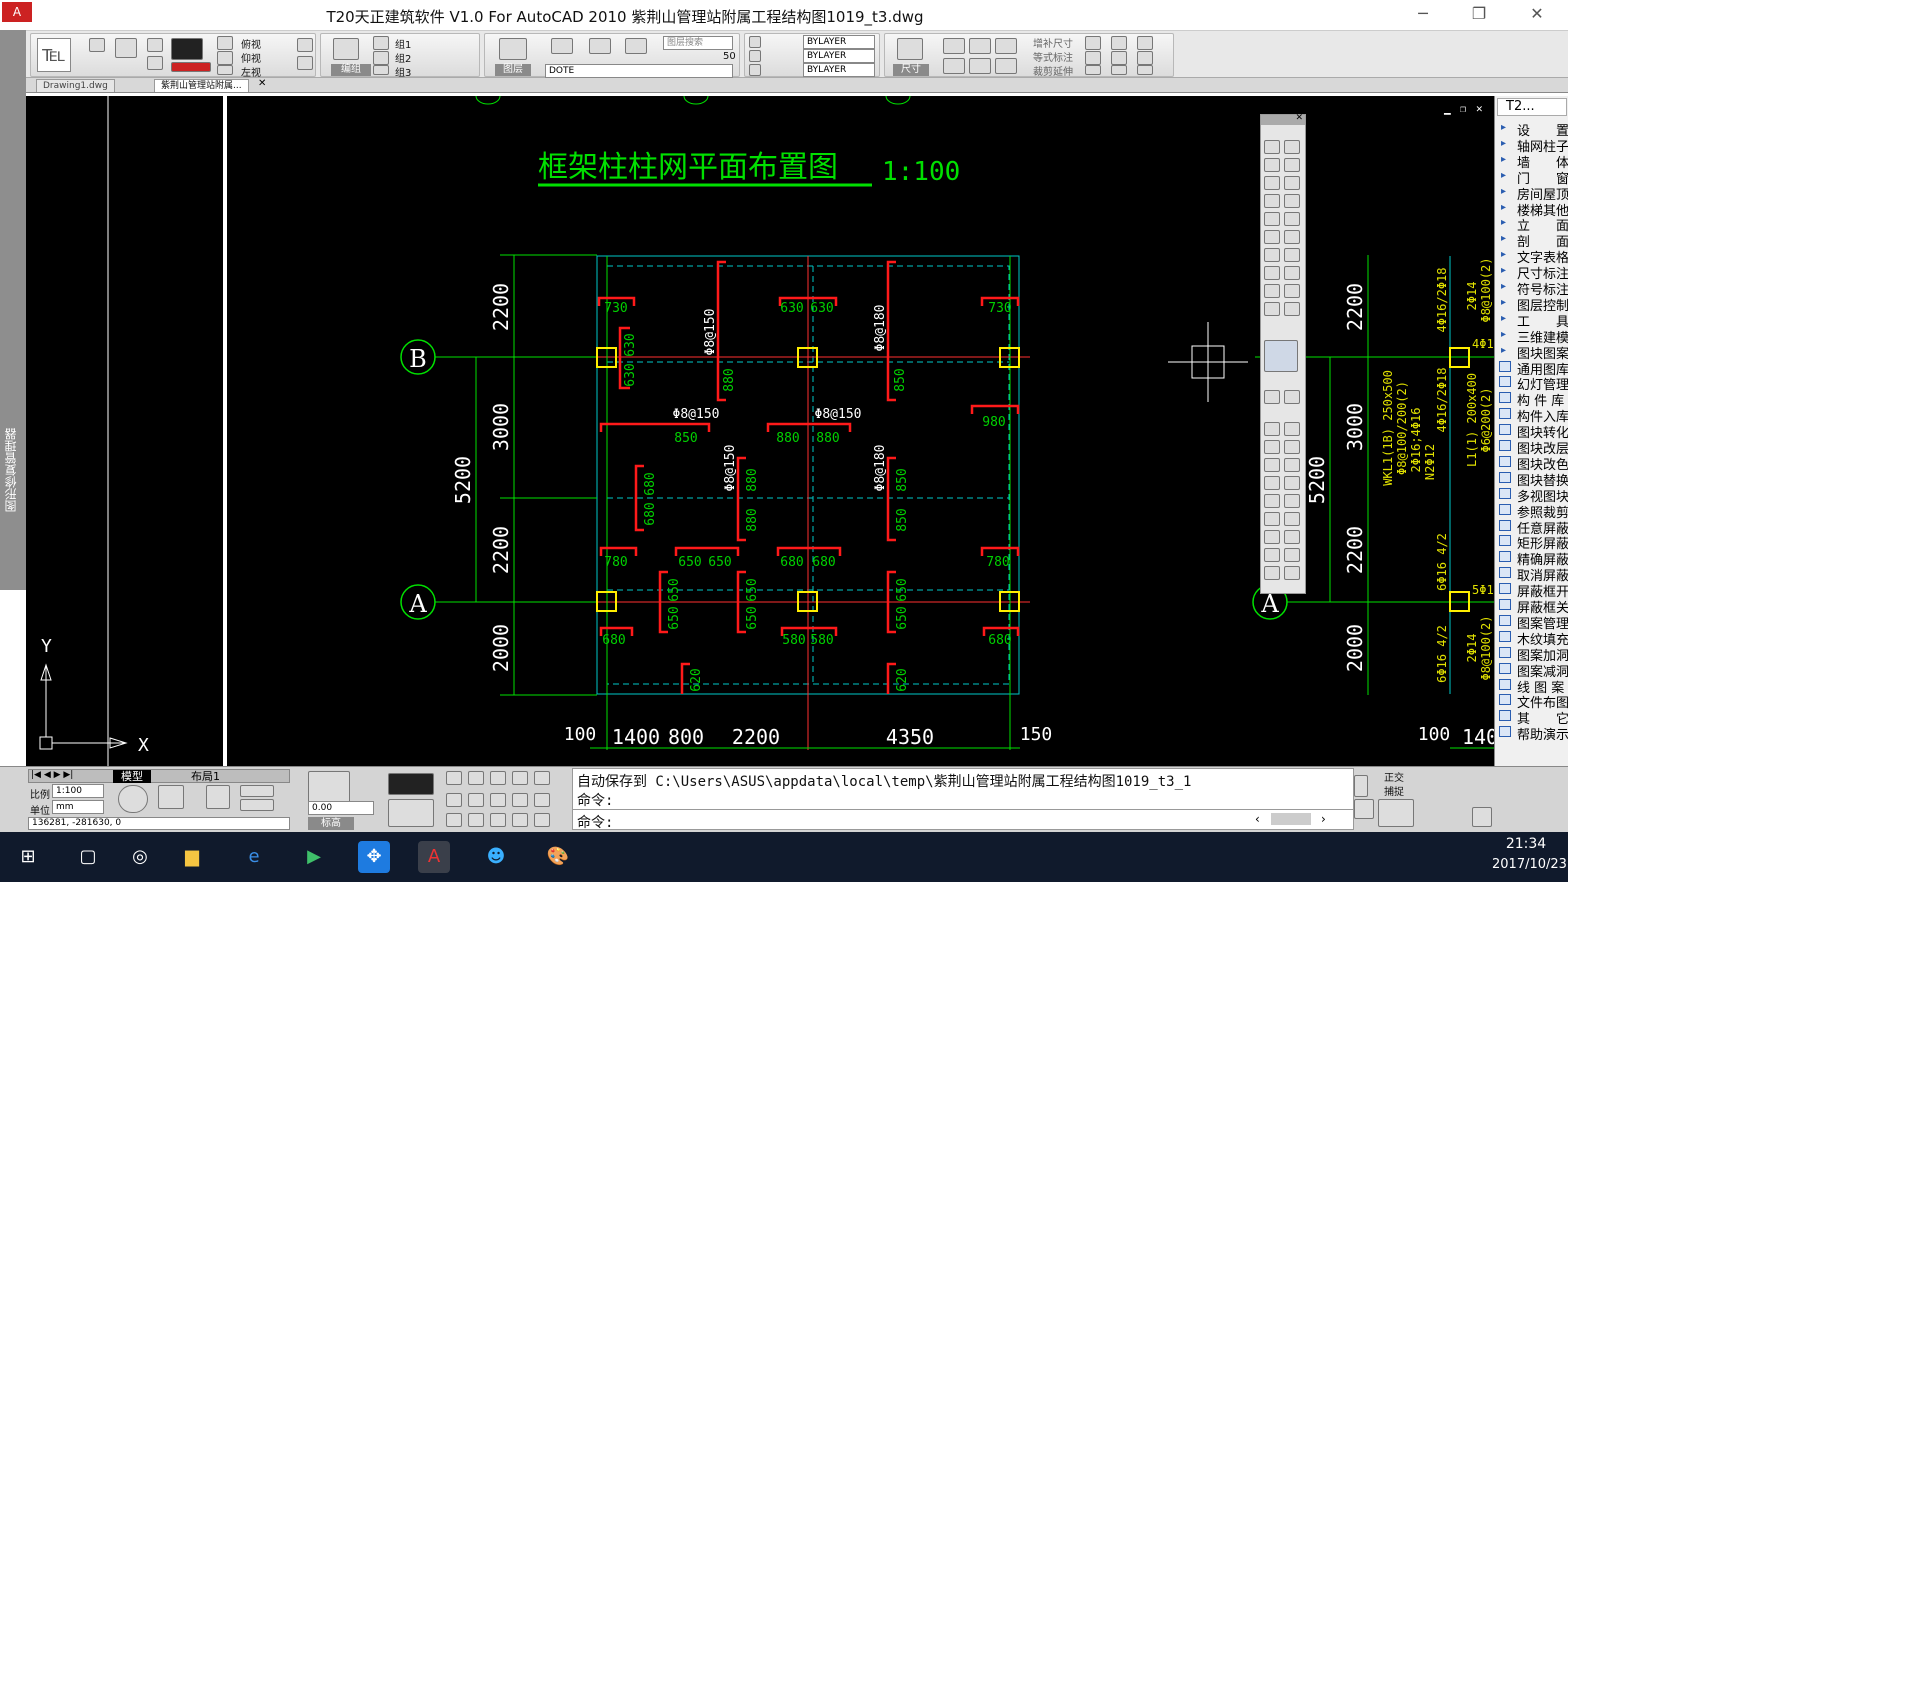 The width and height of the screenshot is (1920, 1699). Describe the element at coordinates (980, 66) in the screenshot. I see `dim-tool-5-icon` at that location.